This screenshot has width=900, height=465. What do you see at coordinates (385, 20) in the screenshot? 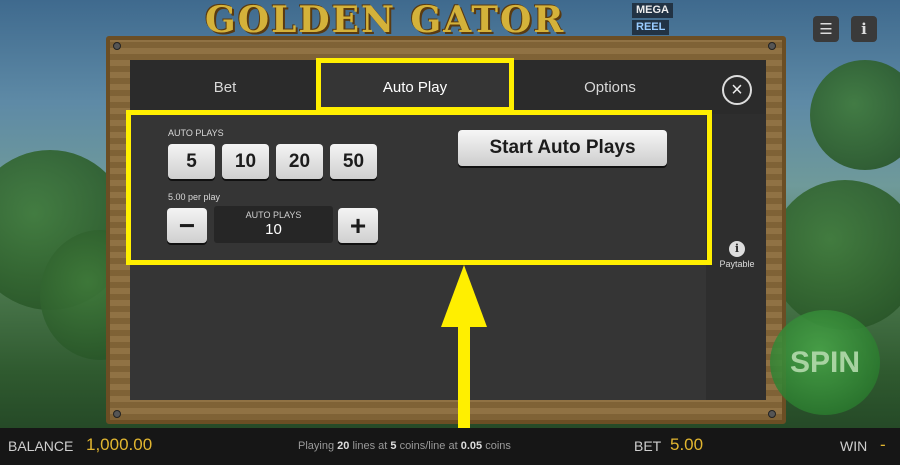
I see `game-logo: GOLDEN GATOR` at bounding box center [385, 20].